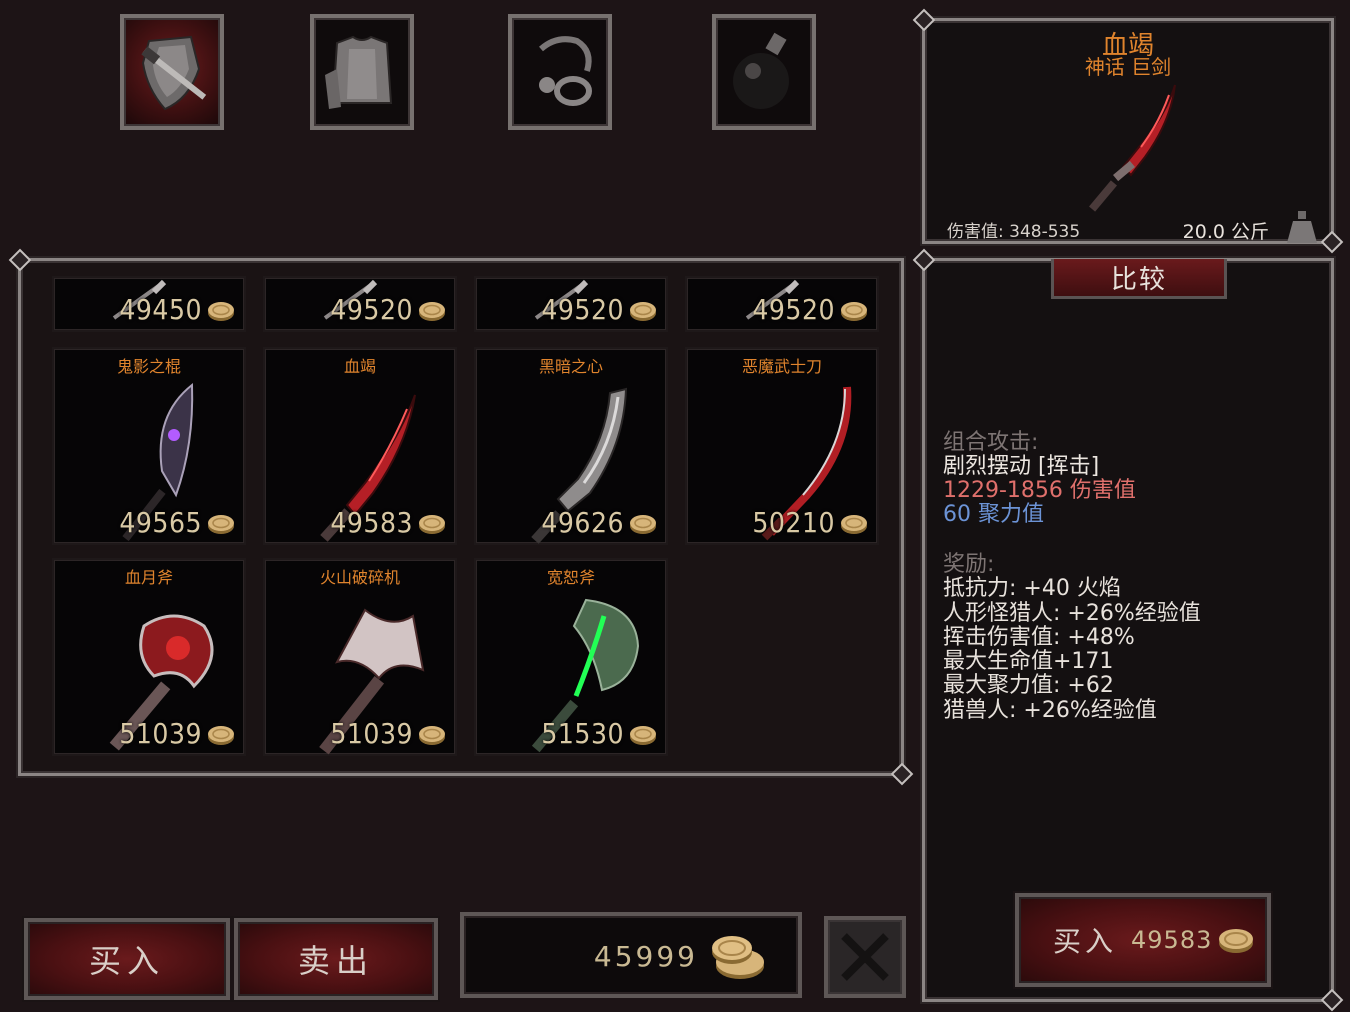  What do you see at coordinates (582, 733) in the screenshot?
I see `item-price: 51530` at bounding box center [582, 733].